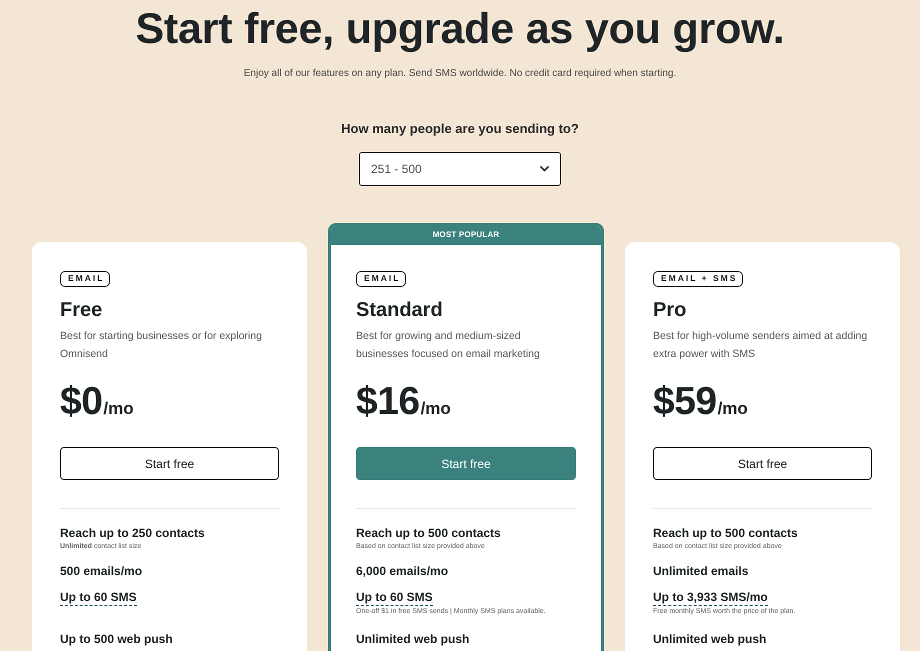 Image resolution: width=920 pixels, height=651 pixels. I want to click on question-label: How many people are you sending to?, so click(460, 129).